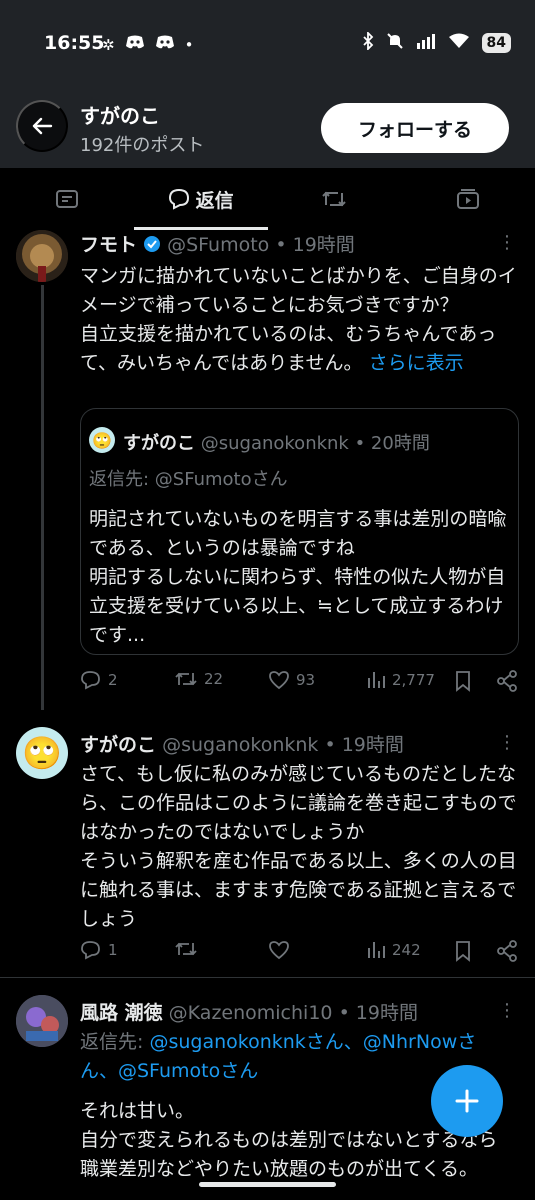  I want to click on views-button: 242, so click(393, 950).